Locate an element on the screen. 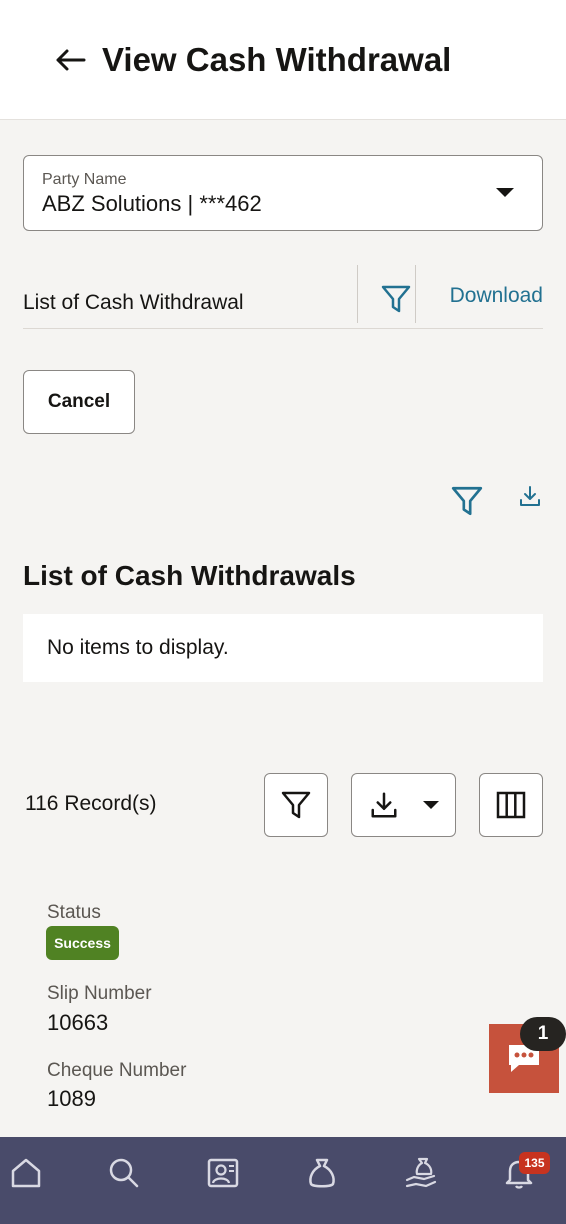 Image resolution: width=566 pixels, height=1224 pixels. status-badge: Success is located at coordinates (82, 943).